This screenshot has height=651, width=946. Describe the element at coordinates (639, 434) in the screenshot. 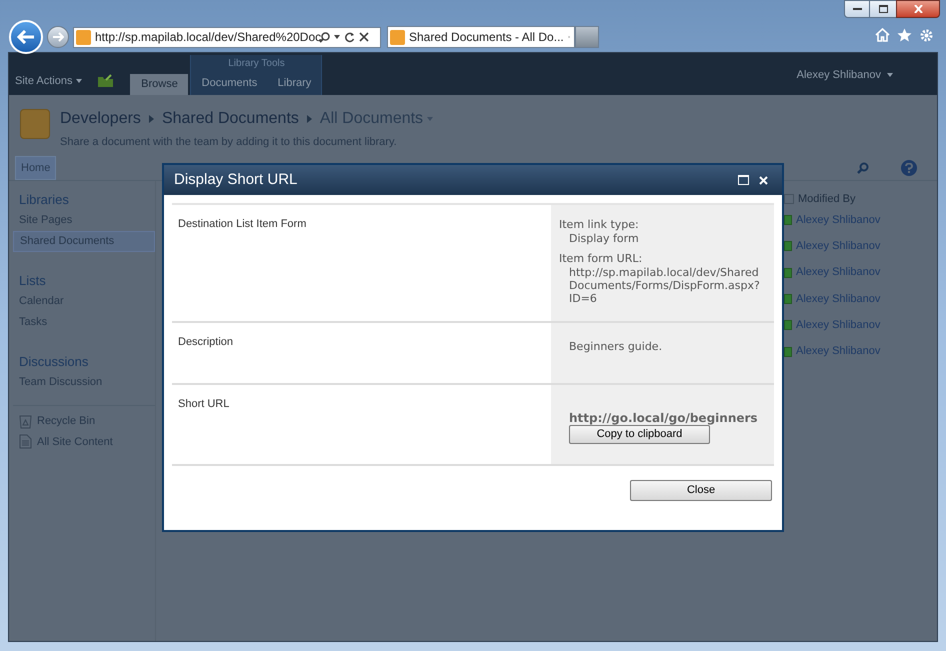

I see `copy-button: Copy to clipboard` at that location.